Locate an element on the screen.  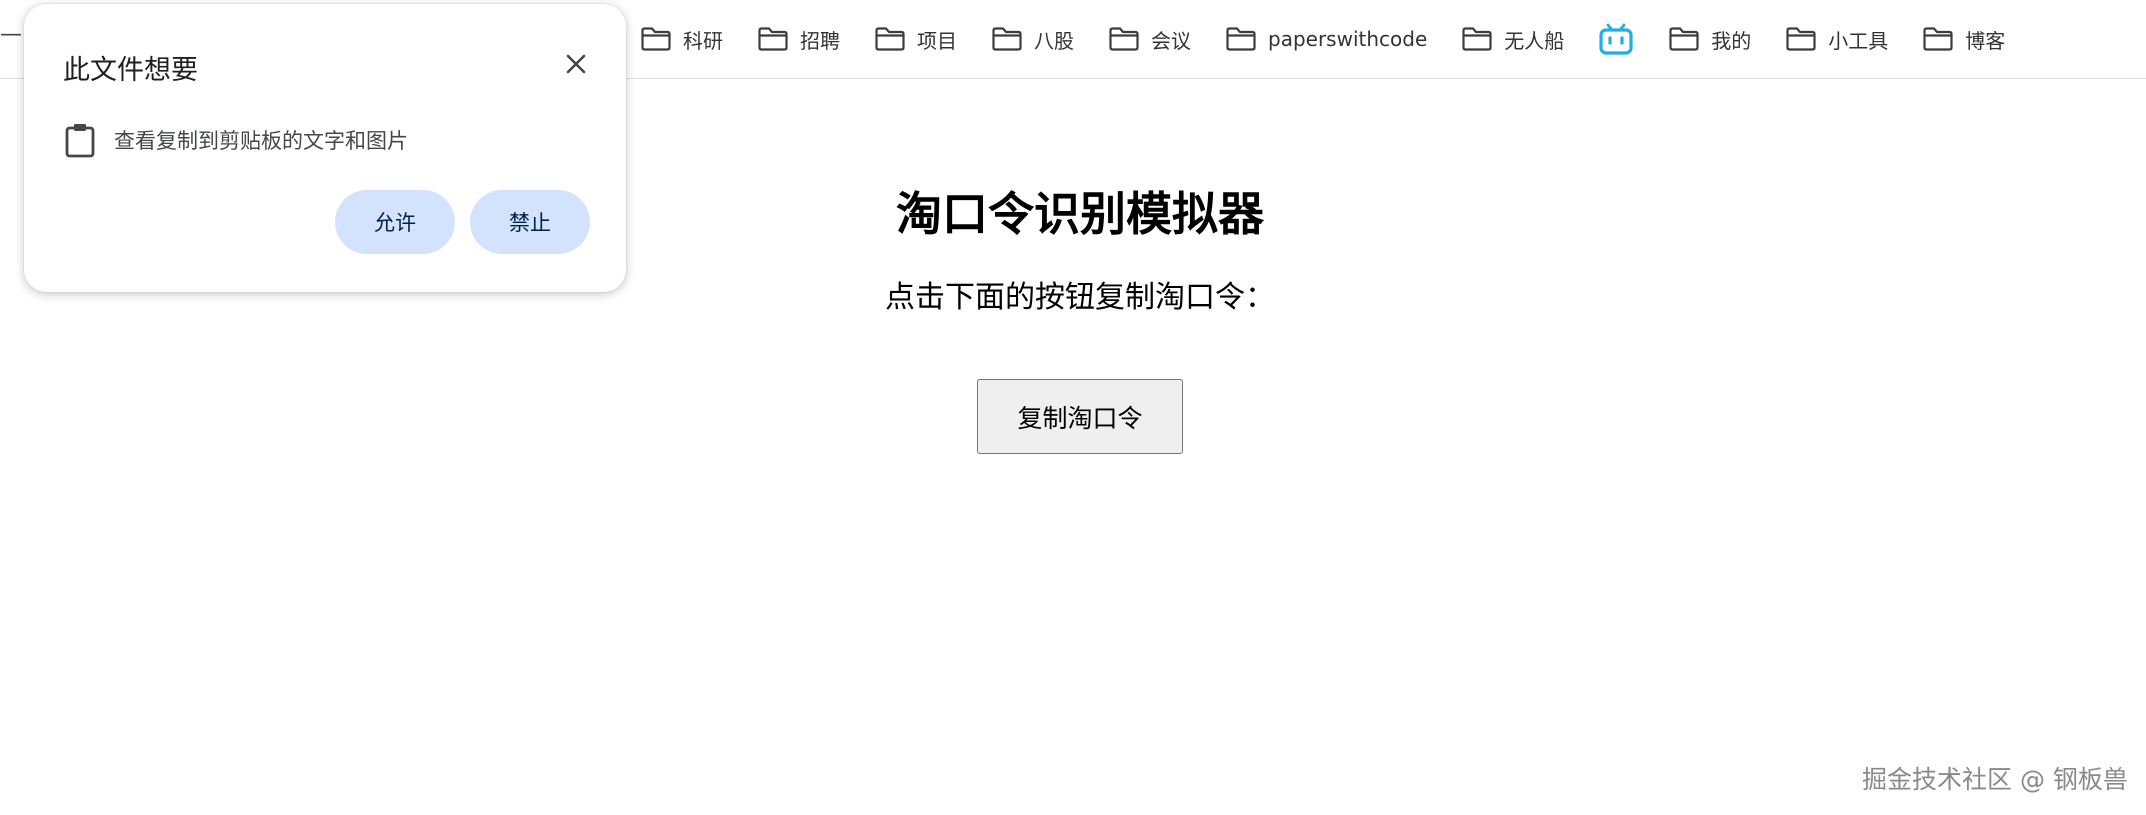
clipboard-icon is located at coordinates (80, 140).